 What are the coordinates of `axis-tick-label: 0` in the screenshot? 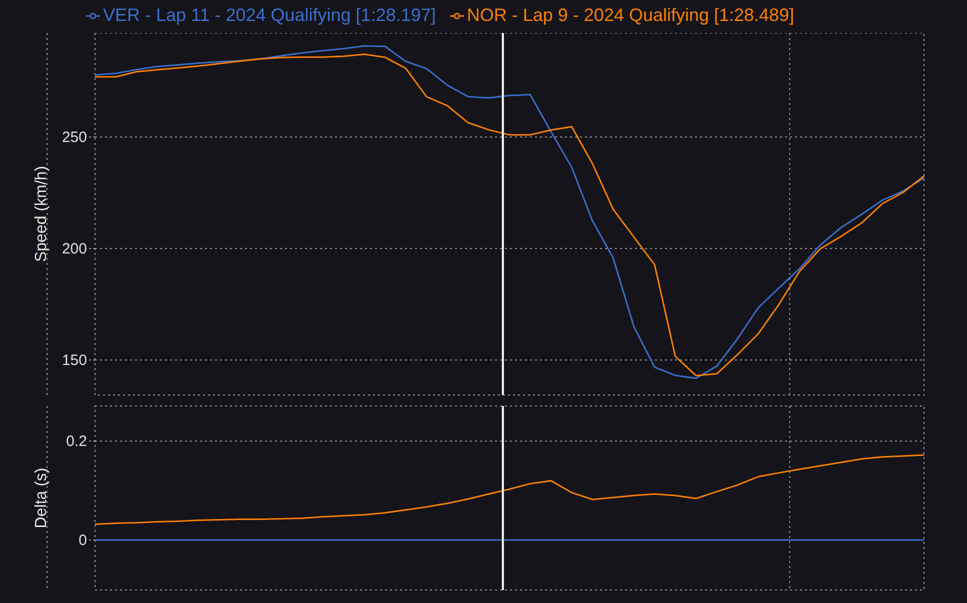 It's located at (82, 541).